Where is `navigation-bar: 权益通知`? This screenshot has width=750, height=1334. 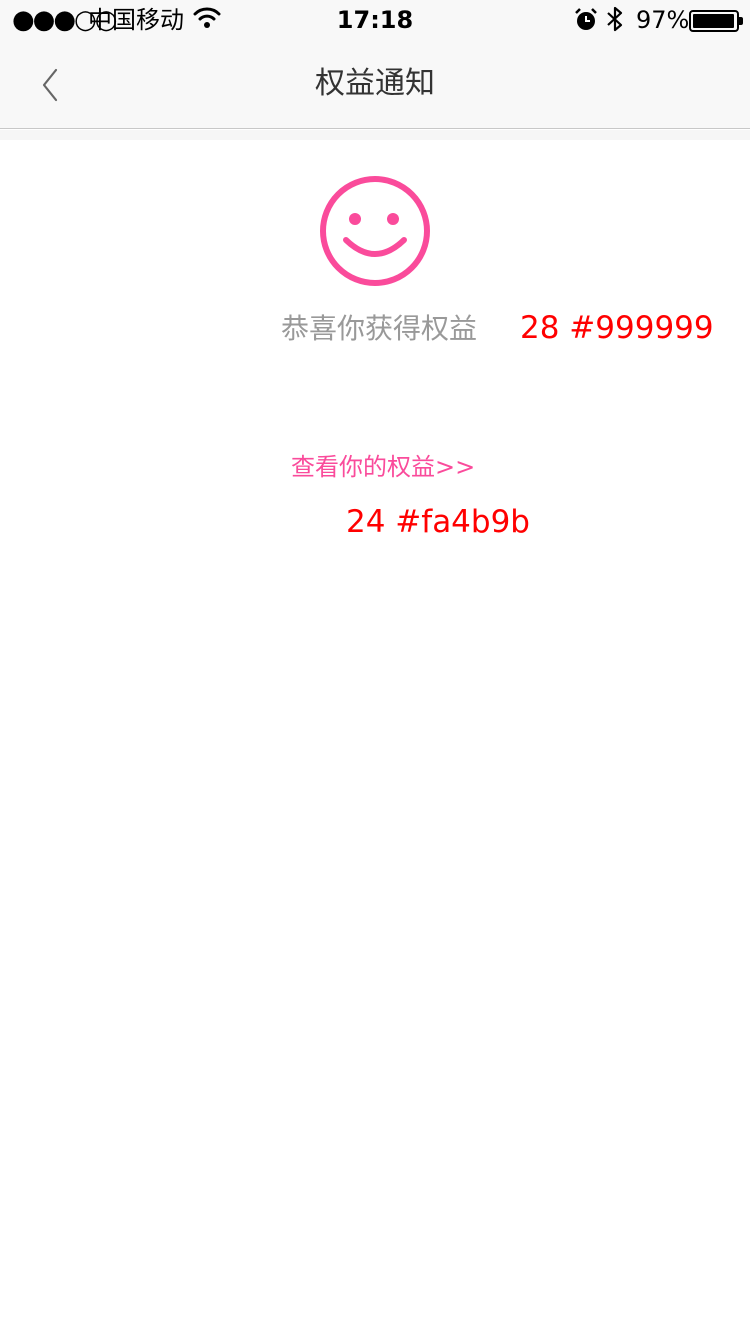 navigation-bar: 权益通知 is located at coordinates (375, 84).